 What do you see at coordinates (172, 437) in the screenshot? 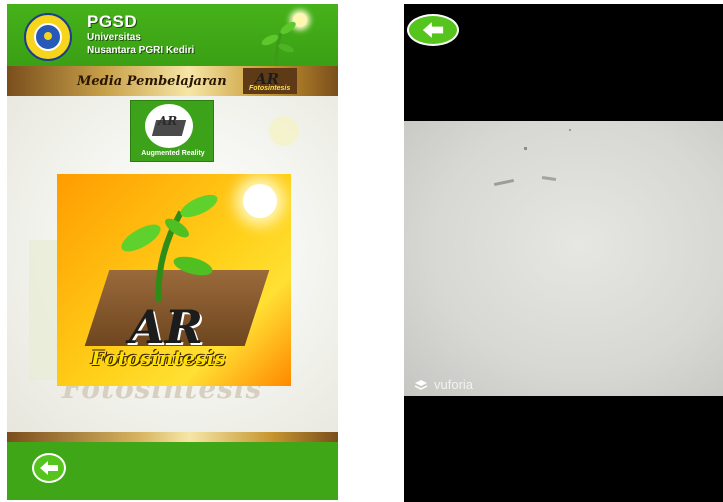
I see `footer-gold-band` at bounding box center [172, 437].